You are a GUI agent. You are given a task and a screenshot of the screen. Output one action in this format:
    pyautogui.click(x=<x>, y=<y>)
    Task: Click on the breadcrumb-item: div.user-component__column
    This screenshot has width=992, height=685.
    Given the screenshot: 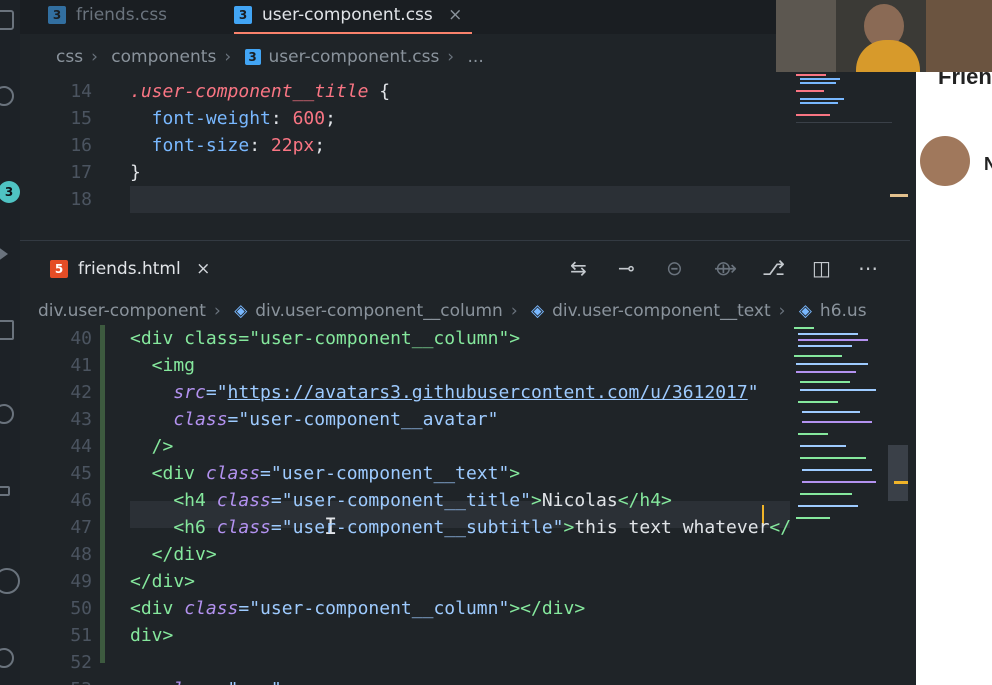 What is the action you would take?
    pyautogui.click(x=379, y=311)
    